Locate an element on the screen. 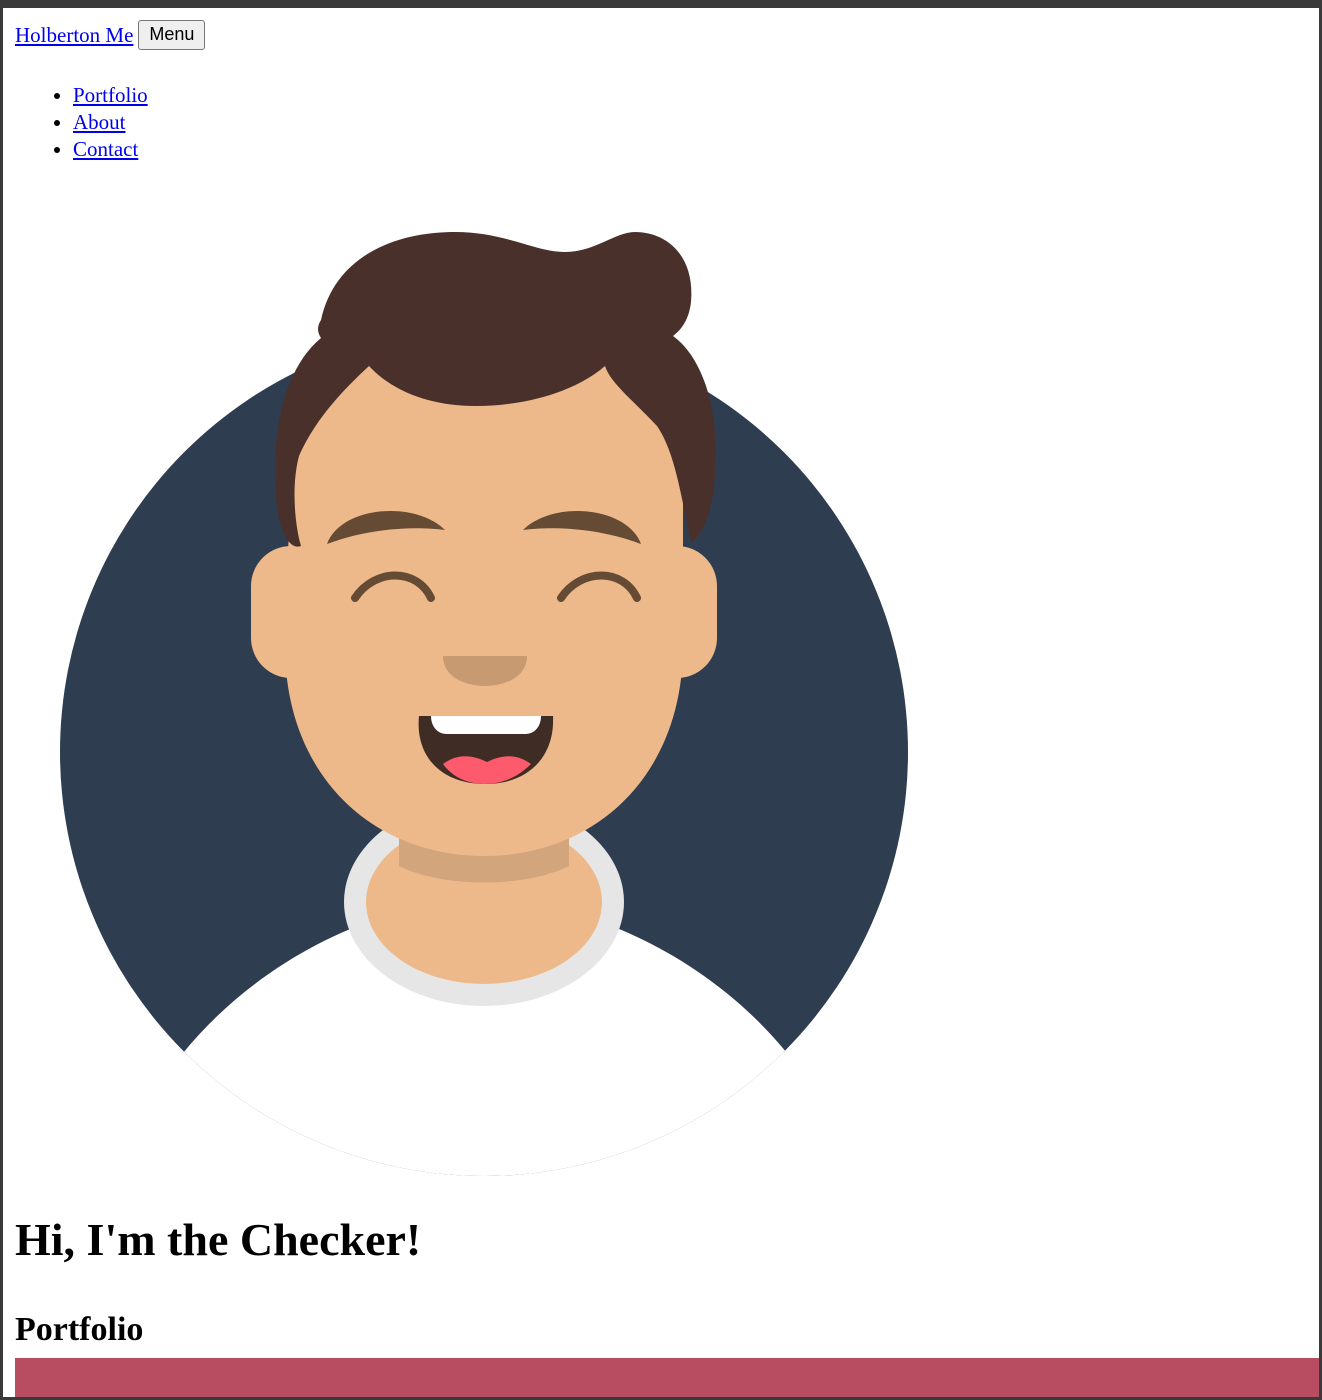 The width and height of the screenshot is (1322, 1400). nav-link-portfolio: Portfolio is located at coordinates (110, 95).